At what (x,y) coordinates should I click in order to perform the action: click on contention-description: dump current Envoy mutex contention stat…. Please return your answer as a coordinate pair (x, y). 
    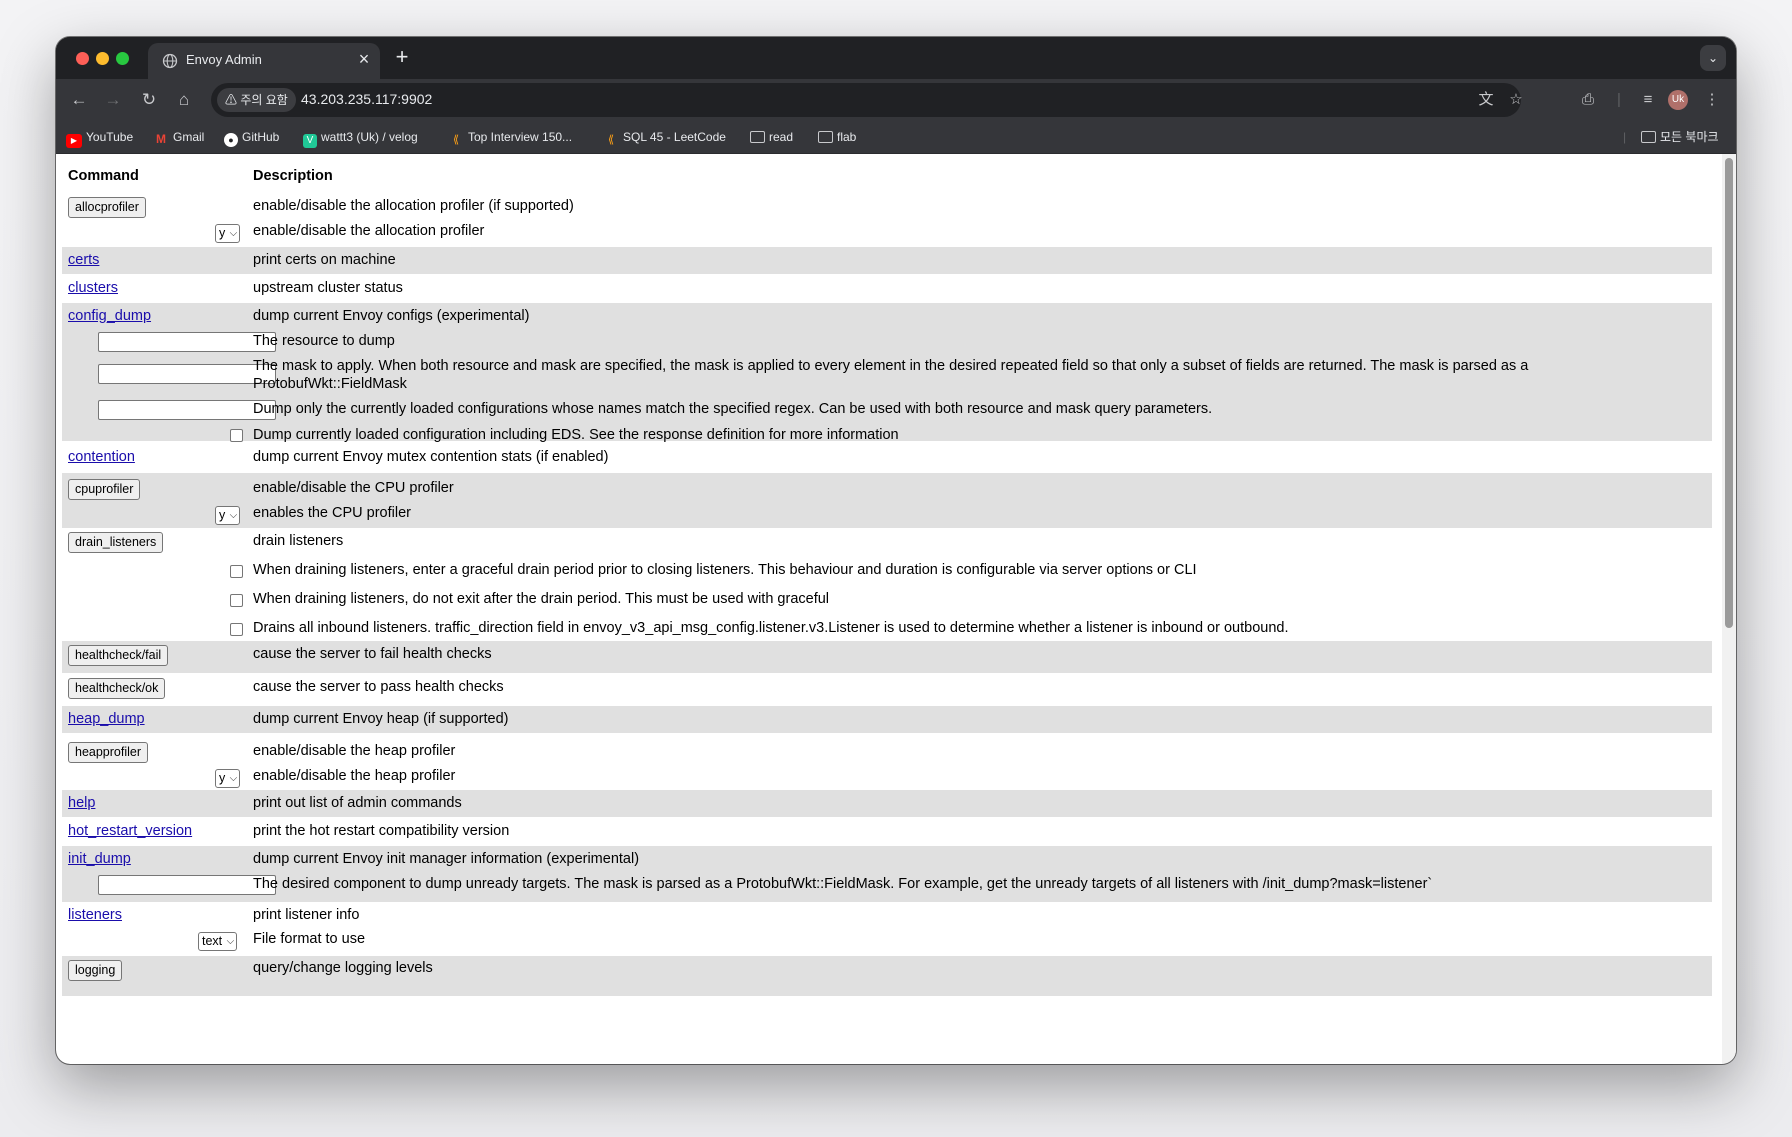
    Looking at the image, I should click on (431, 457).